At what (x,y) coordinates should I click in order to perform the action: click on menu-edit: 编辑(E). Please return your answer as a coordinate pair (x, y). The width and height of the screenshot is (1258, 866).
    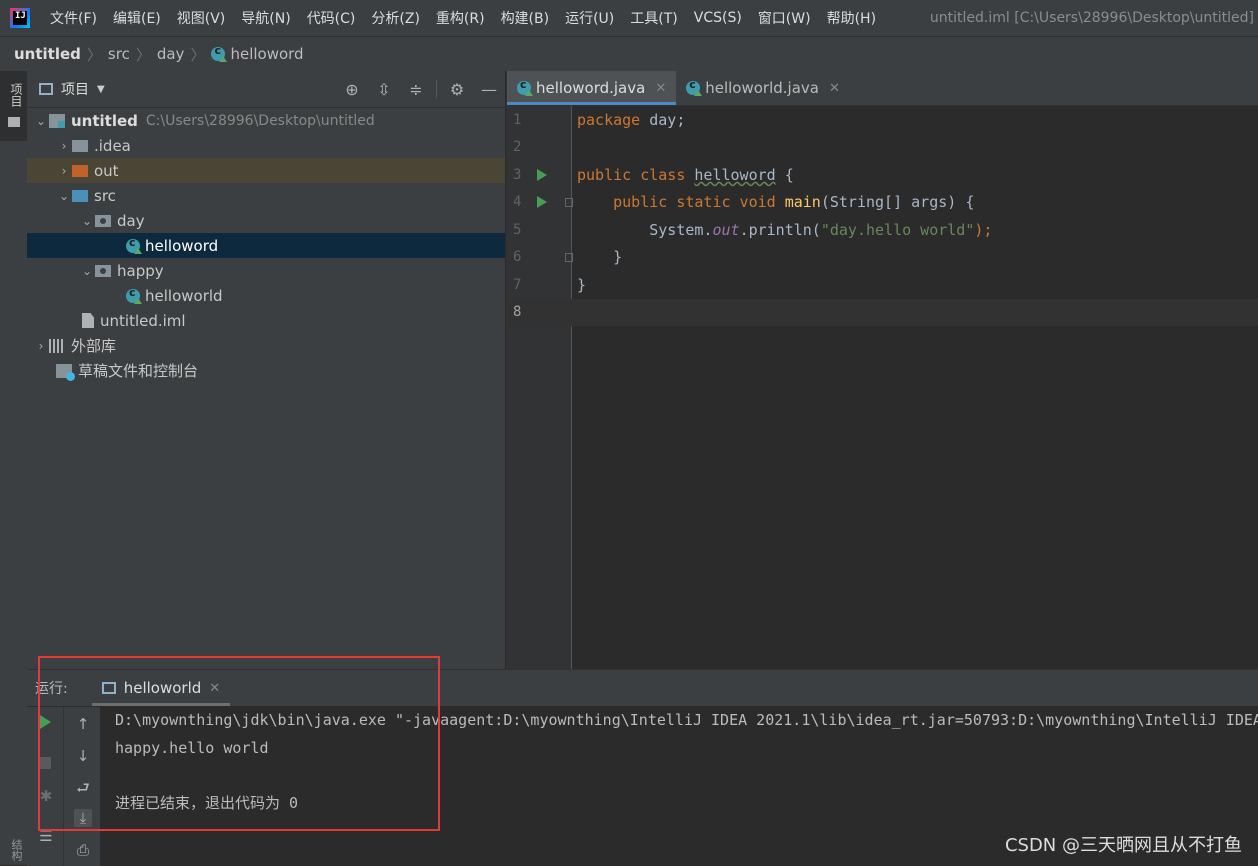
    Looking at the image, I should click on (137, 18).